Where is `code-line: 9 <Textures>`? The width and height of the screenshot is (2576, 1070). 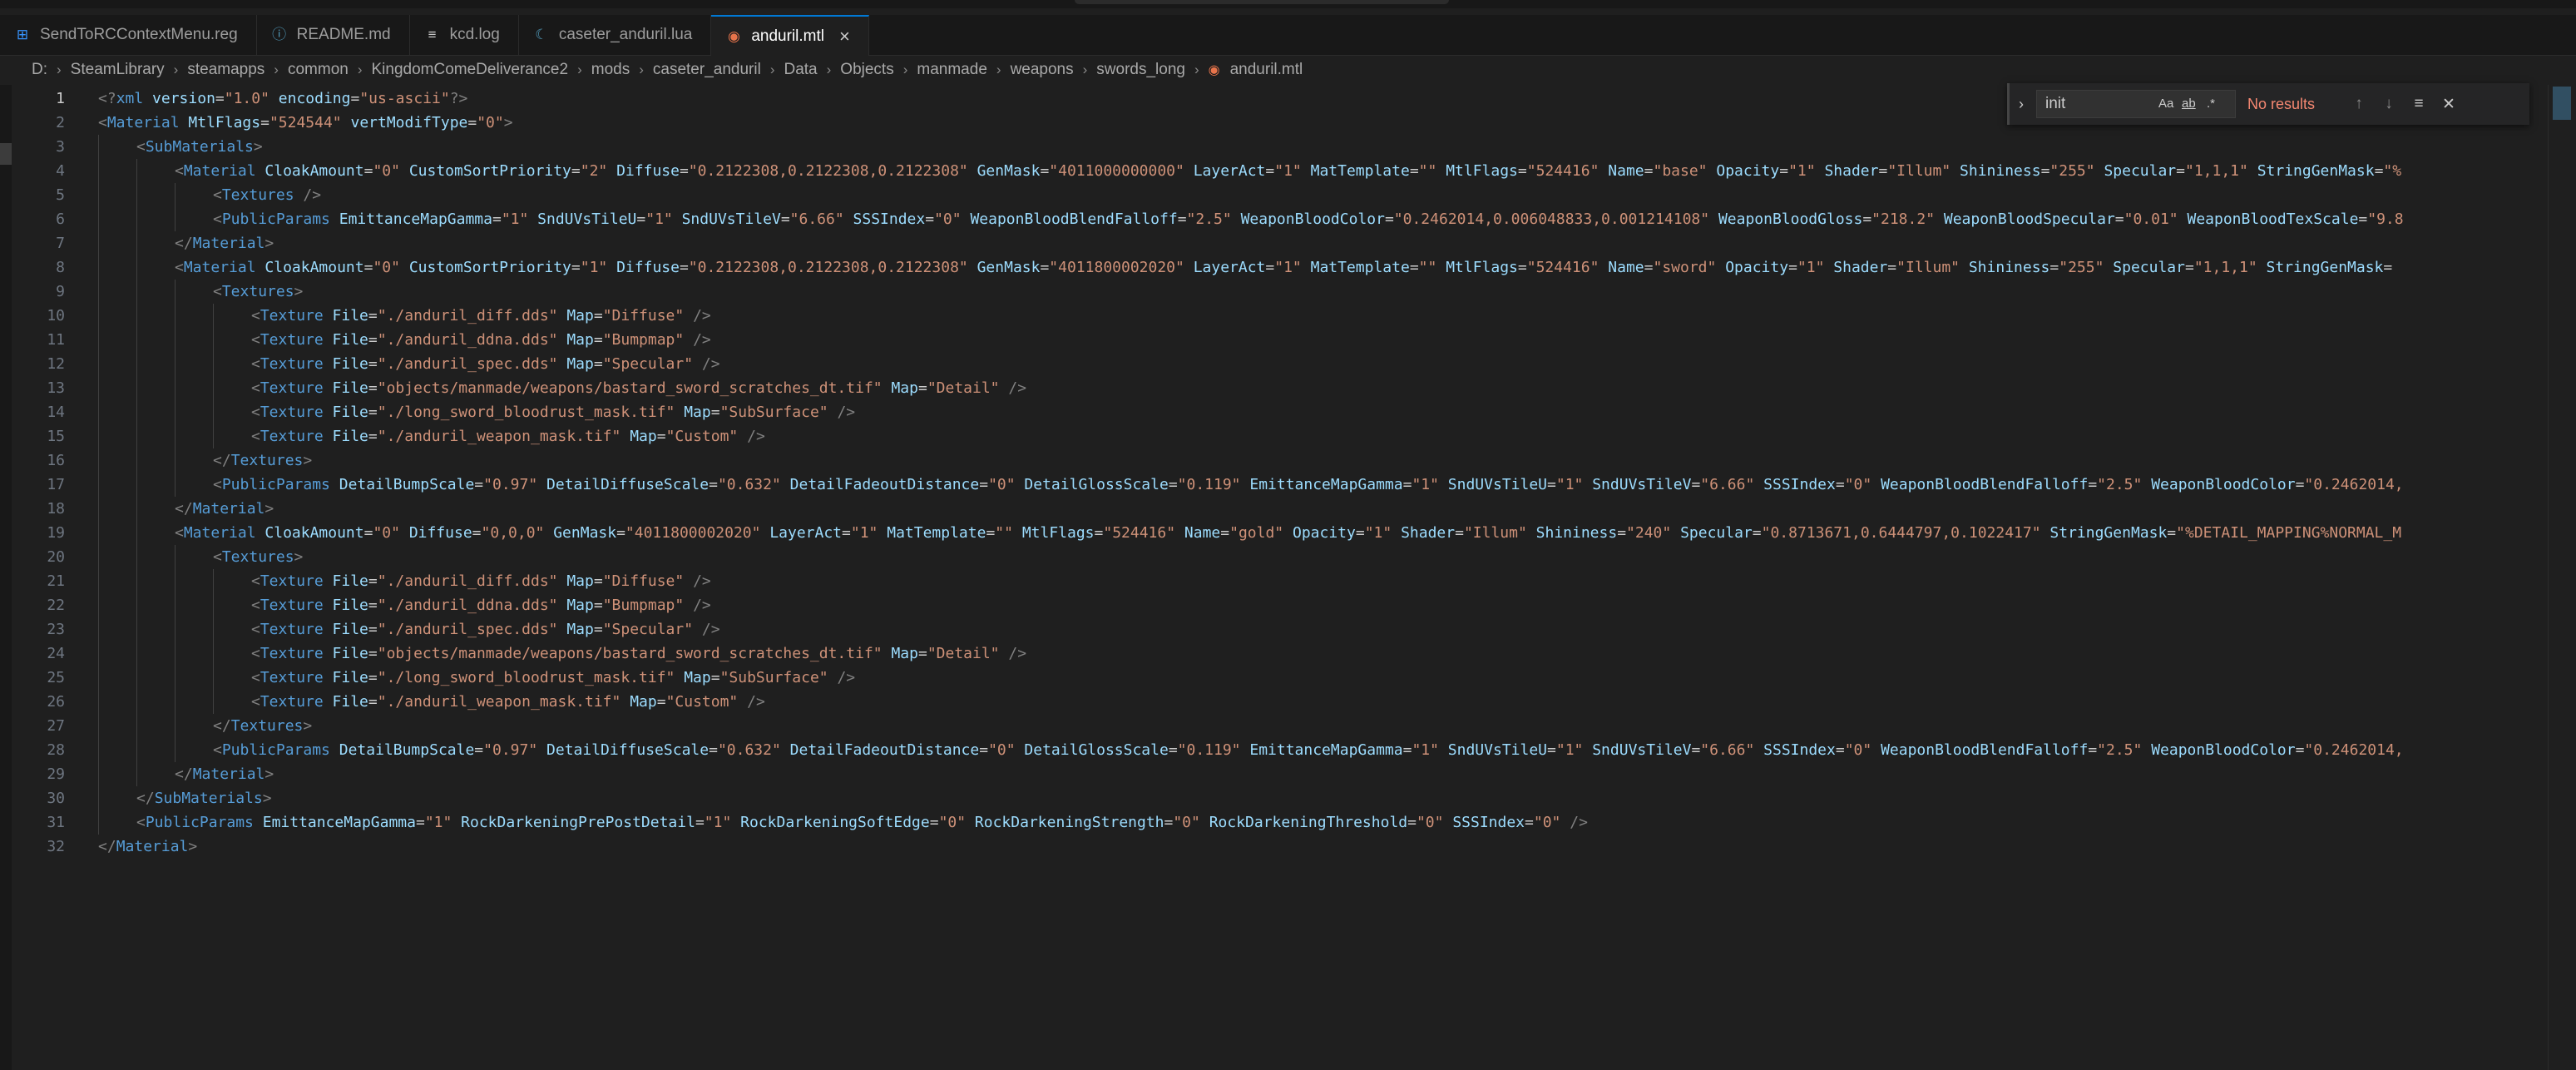 code-line: 9 <Textures> is located at coordinates (1280, 292).